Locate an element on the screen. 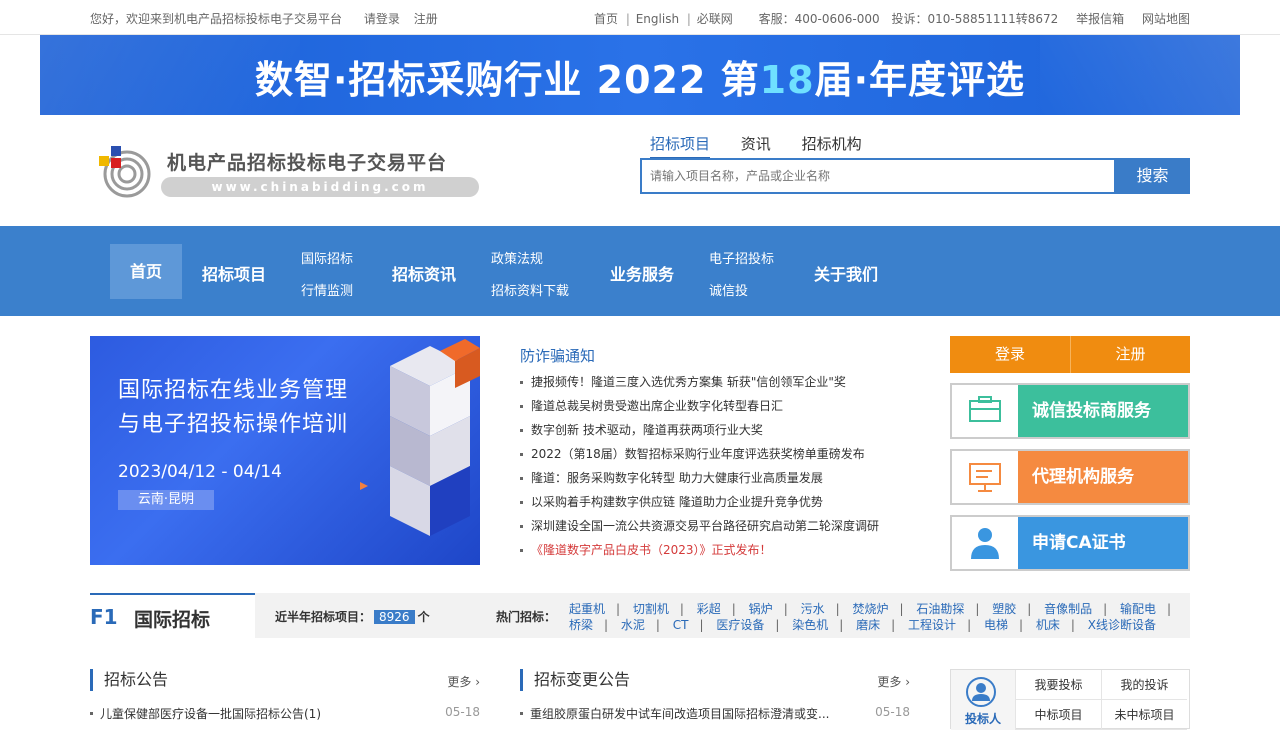 The height and width of the screenshot is (730, 1280). hot-tag: 污水 is located at coordinates (813, 609).